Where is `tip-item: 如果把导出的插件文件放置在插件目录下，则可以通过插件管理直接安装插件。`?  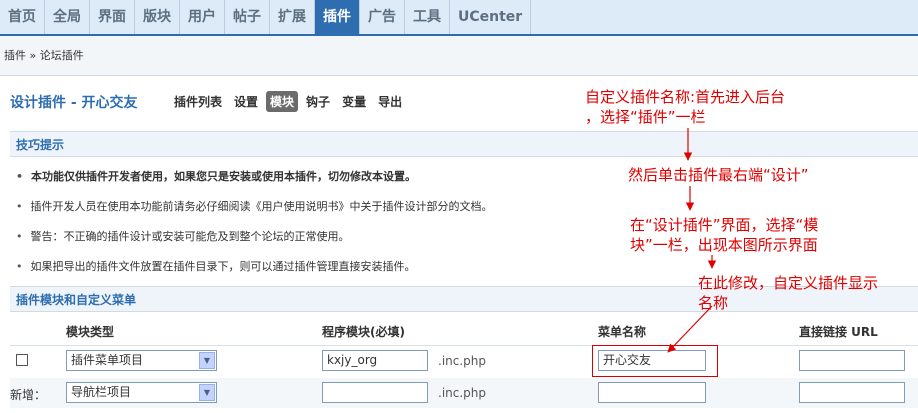 tip-item: 如果把导出的插件文件放置在插件目录下，则可以通过插件管理直接安装插件。 is located at coordinates (216, 266).